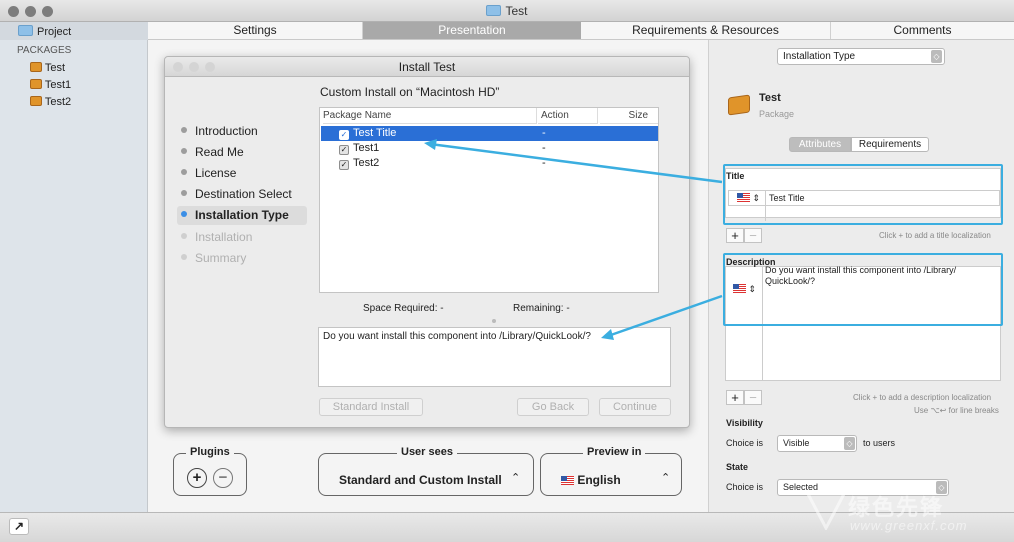 Image resolution: width=1014 pixels, height=542 pixels. What do you see at coordinates (909, 525) in the screenshot?
I see `watermark-url: www.greenxf.com` at bounding box center [909, 525].